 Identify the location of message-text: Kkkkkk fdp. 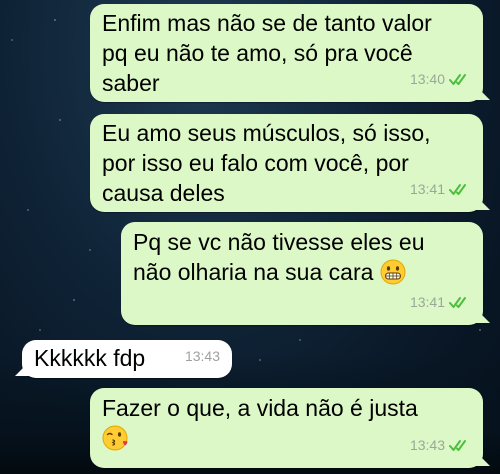
(90, 358).